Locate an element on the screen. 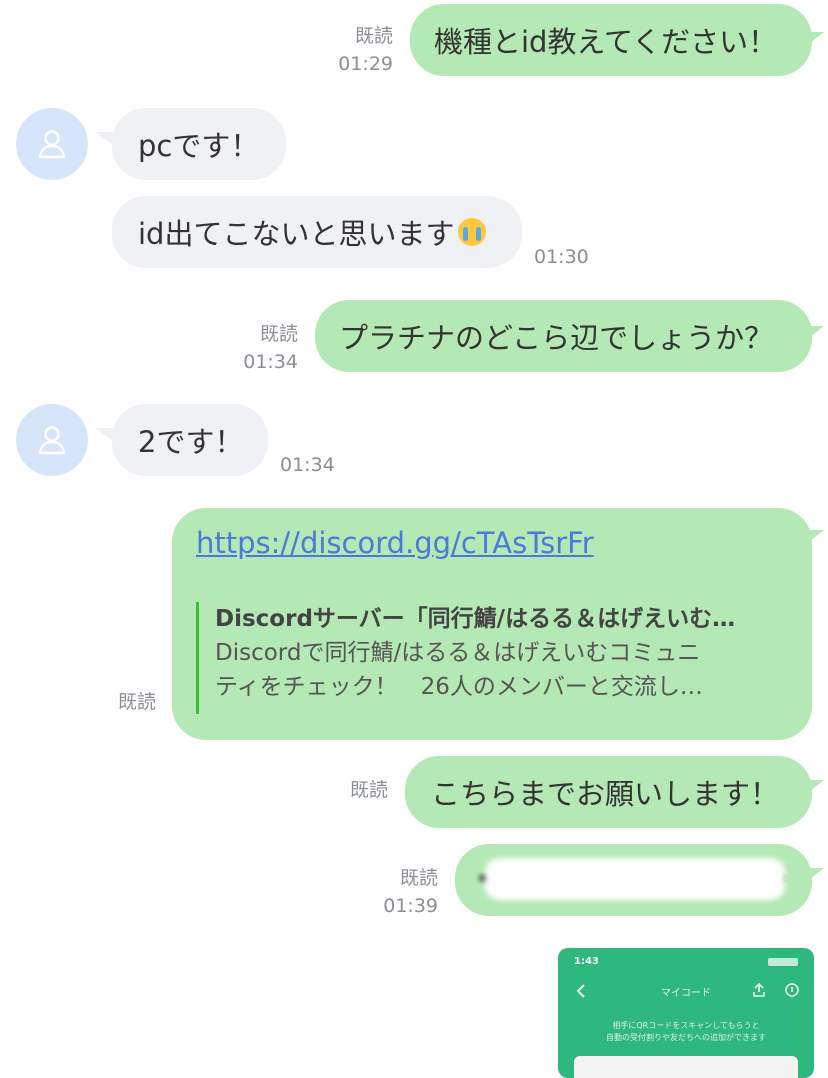  outgoing-message-bubble: プラチナのどこら辺でしょうか？ is located at coordinates (563, 336).